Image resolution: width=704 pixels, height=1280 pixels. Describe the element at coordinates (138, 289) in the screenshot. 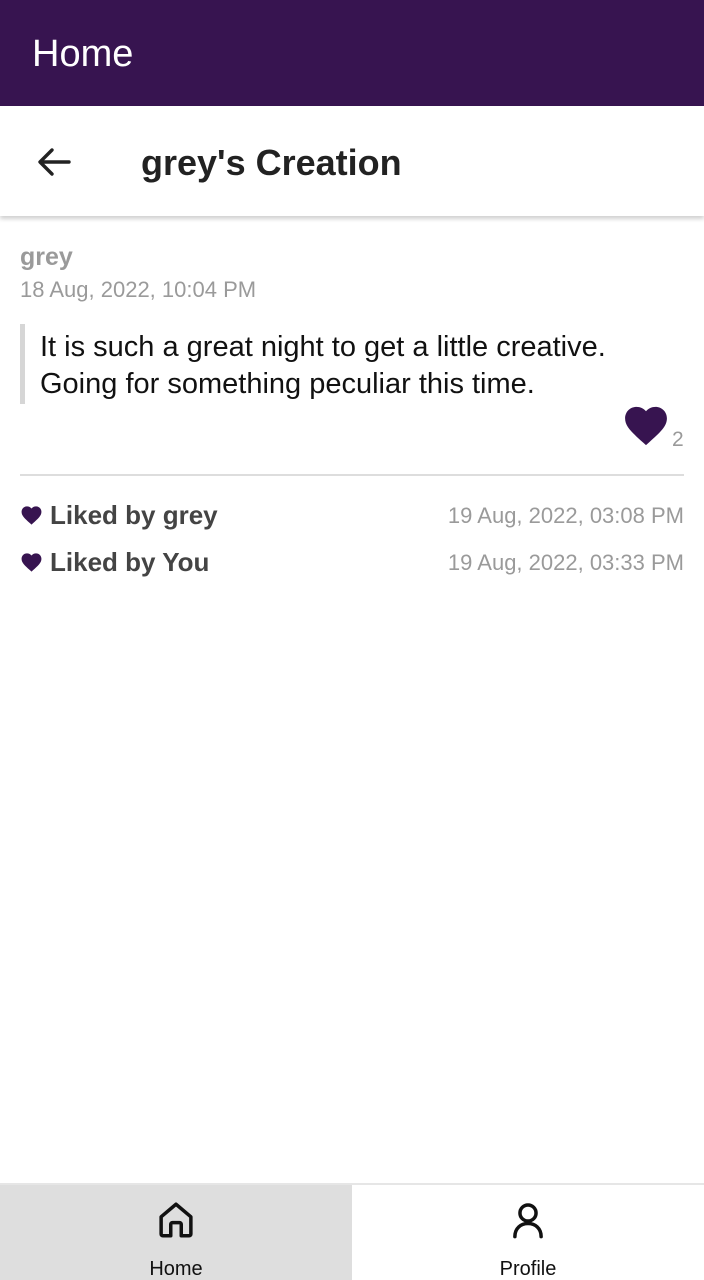

I see `post-date: 18 Aug, 2022, 10:04 PM` at that location.